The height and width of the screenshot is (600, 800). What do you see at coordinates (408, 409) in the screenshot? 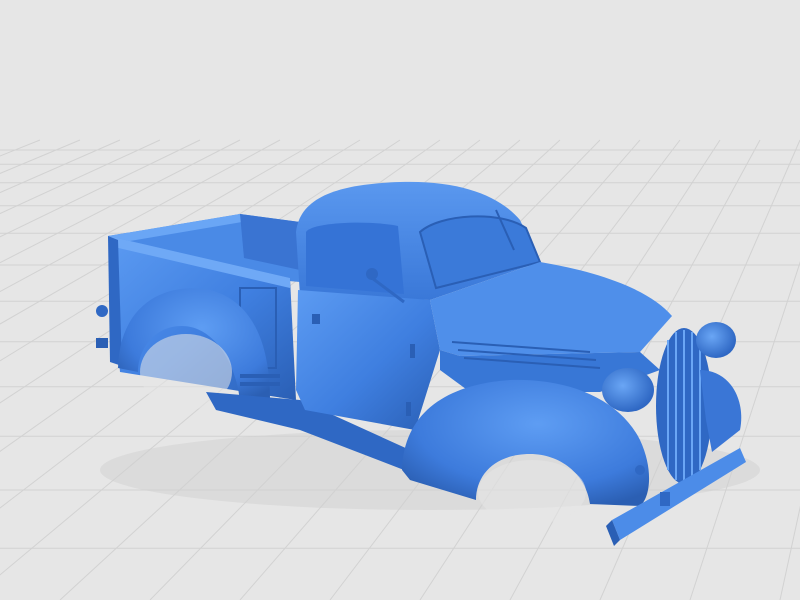
I see `hinge-lower` at bounding box center [408, 409].